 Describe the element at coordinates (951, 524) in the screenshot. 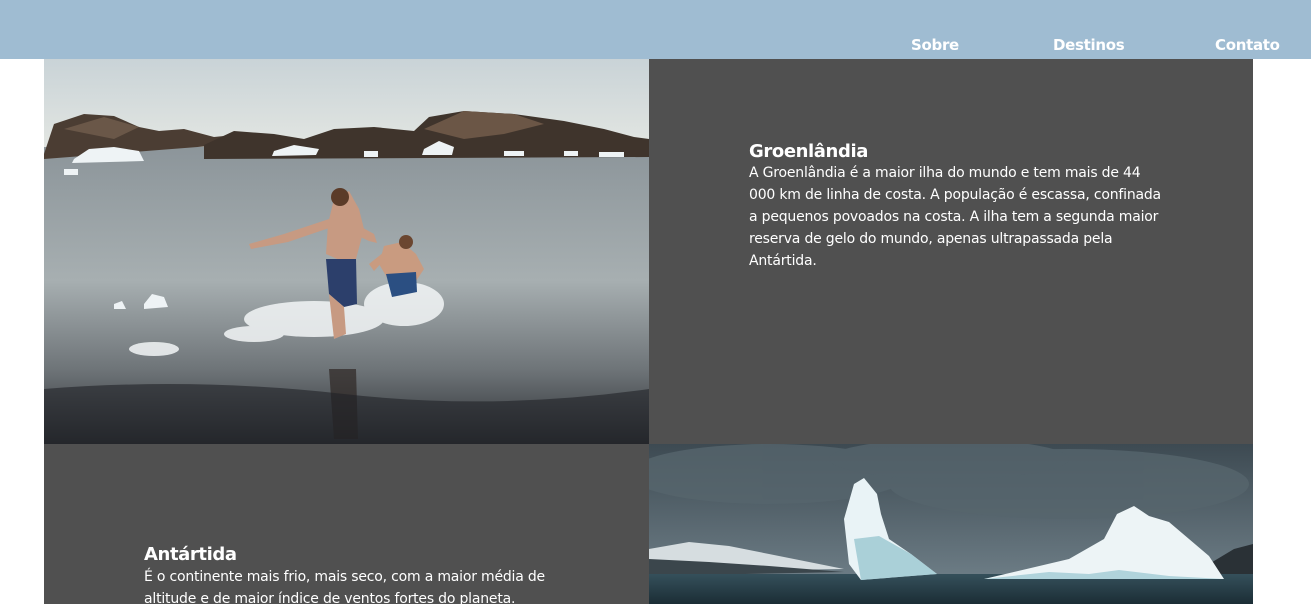

I see `antarctica-photo` at that location.